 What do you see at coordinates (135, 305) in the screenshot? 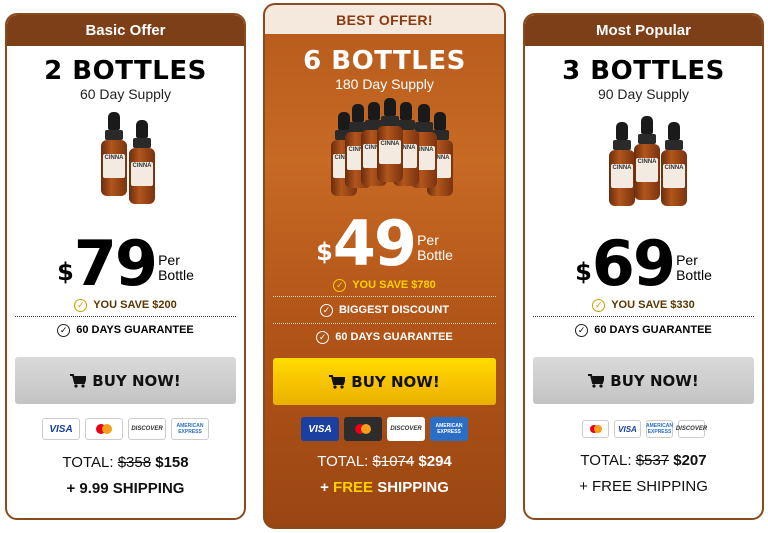
I see `savings-text: YOU SAVE $200` at bounding box center [135, 305].